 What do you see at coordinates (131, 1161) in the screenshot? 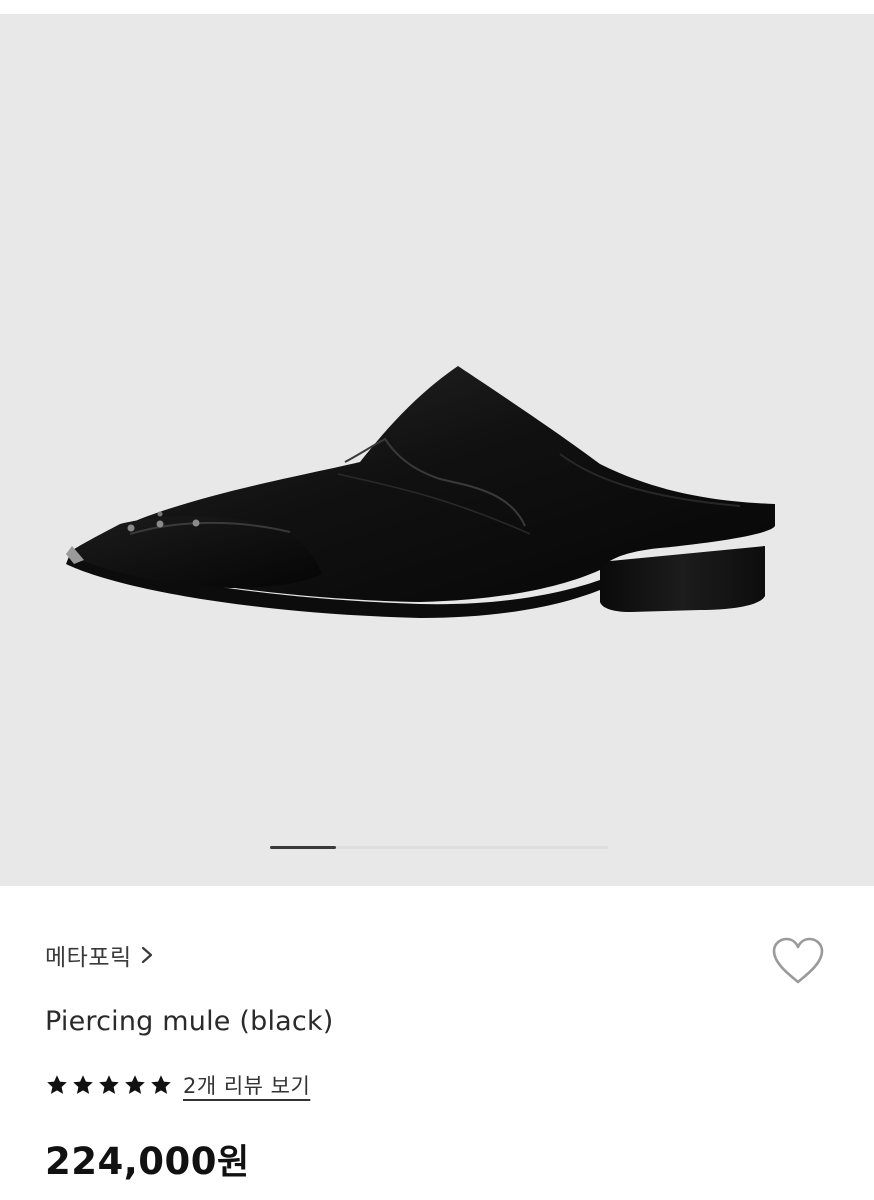
I see `price-amount: 224,000` at bounding box center [131, 1161].